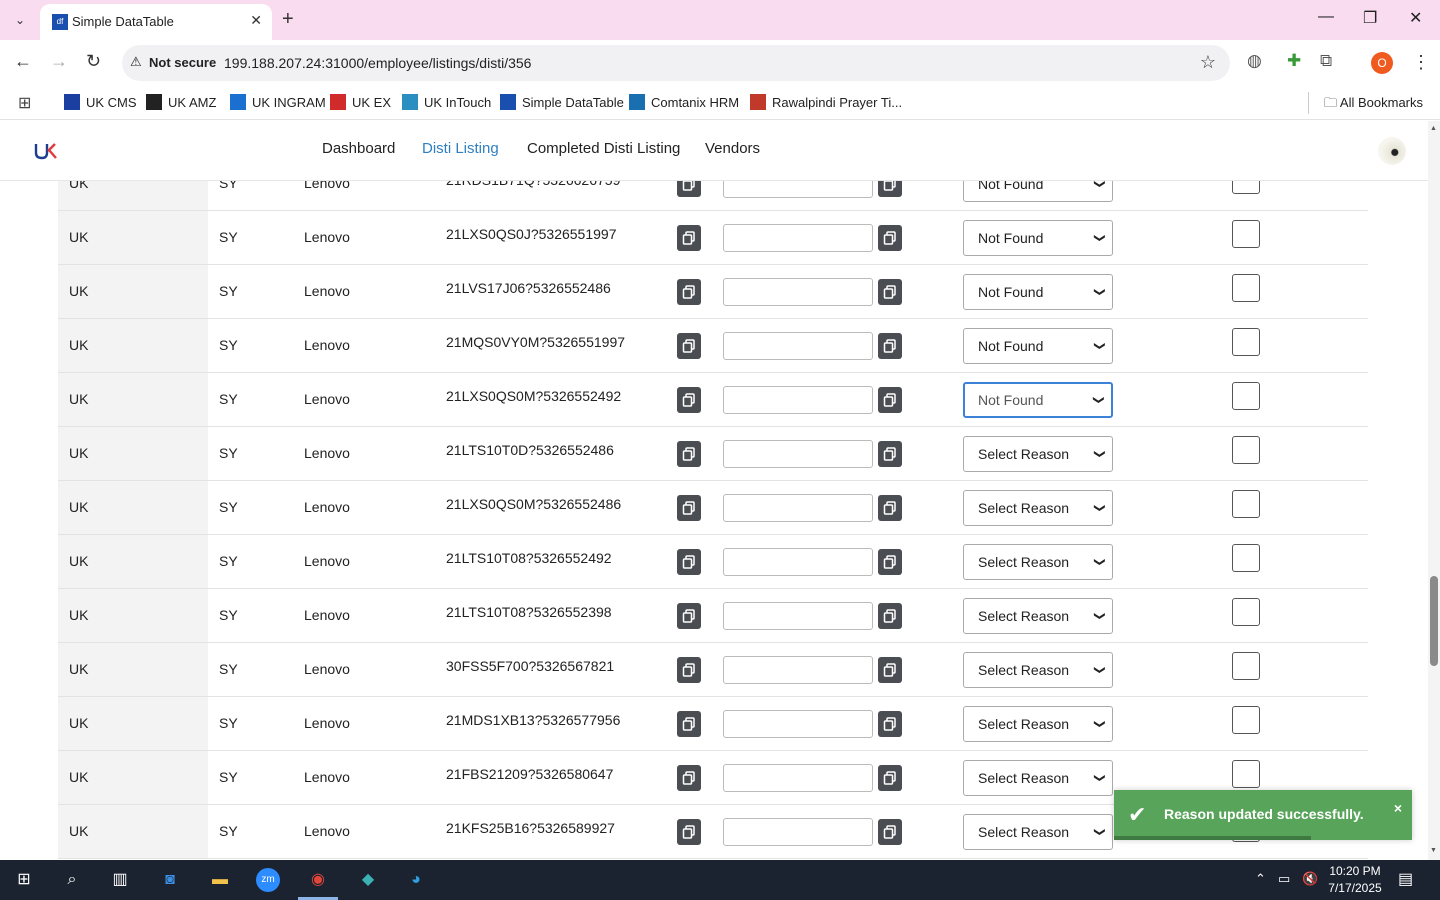  I want to click on tray-chevron-icon: ⌃, so click(1260, 879).